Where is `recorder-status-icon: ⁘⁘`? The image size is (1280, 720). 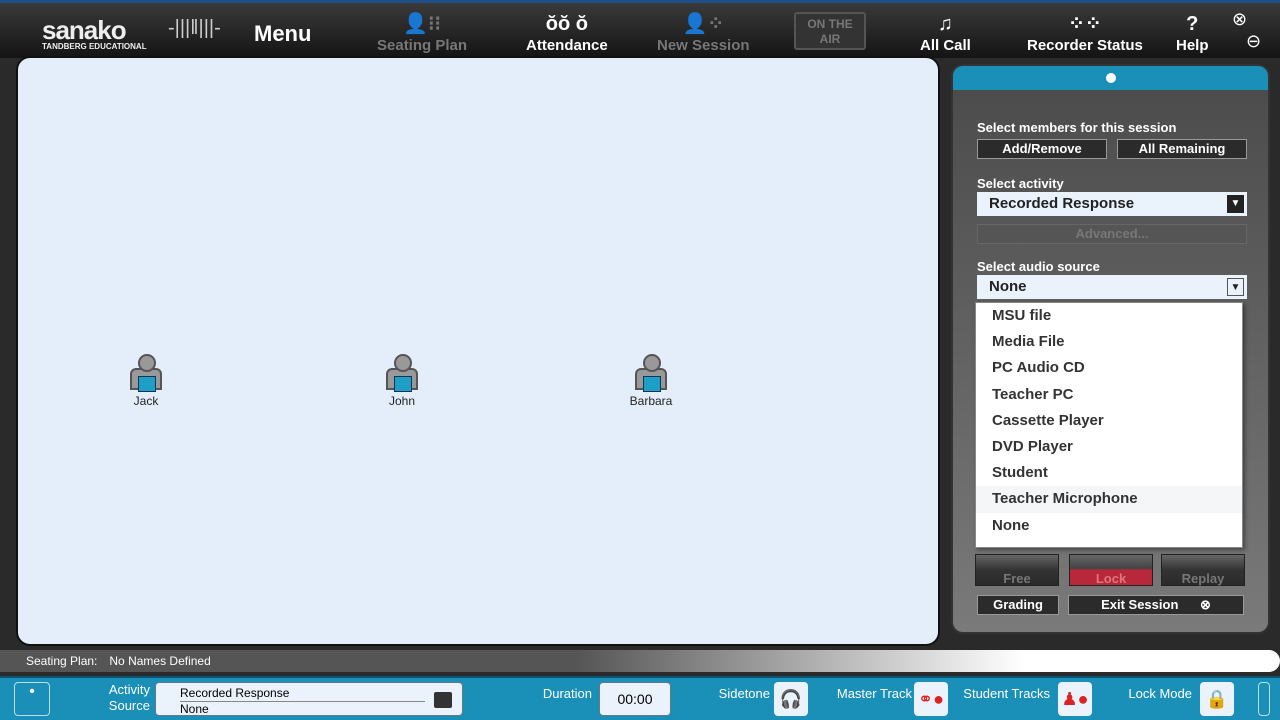
recorder-status-icon: ⁘⁘ is located at coordinates (1085, 24).